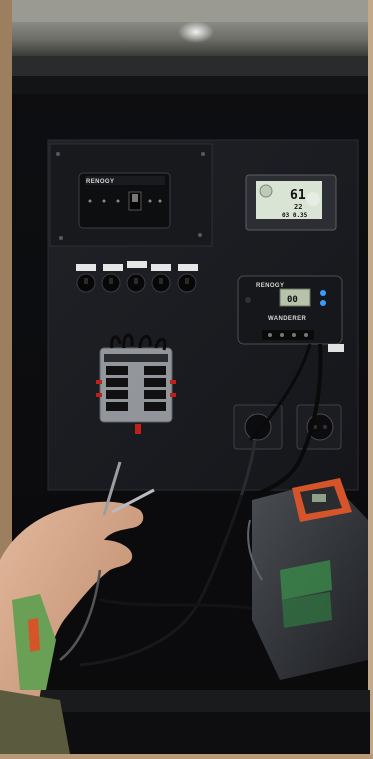 This screenshot has height=759, width=373. Describe the element at coordinates (298, 207) in the screenshot. I see `monitor-secondary-reading: 22` at that location.